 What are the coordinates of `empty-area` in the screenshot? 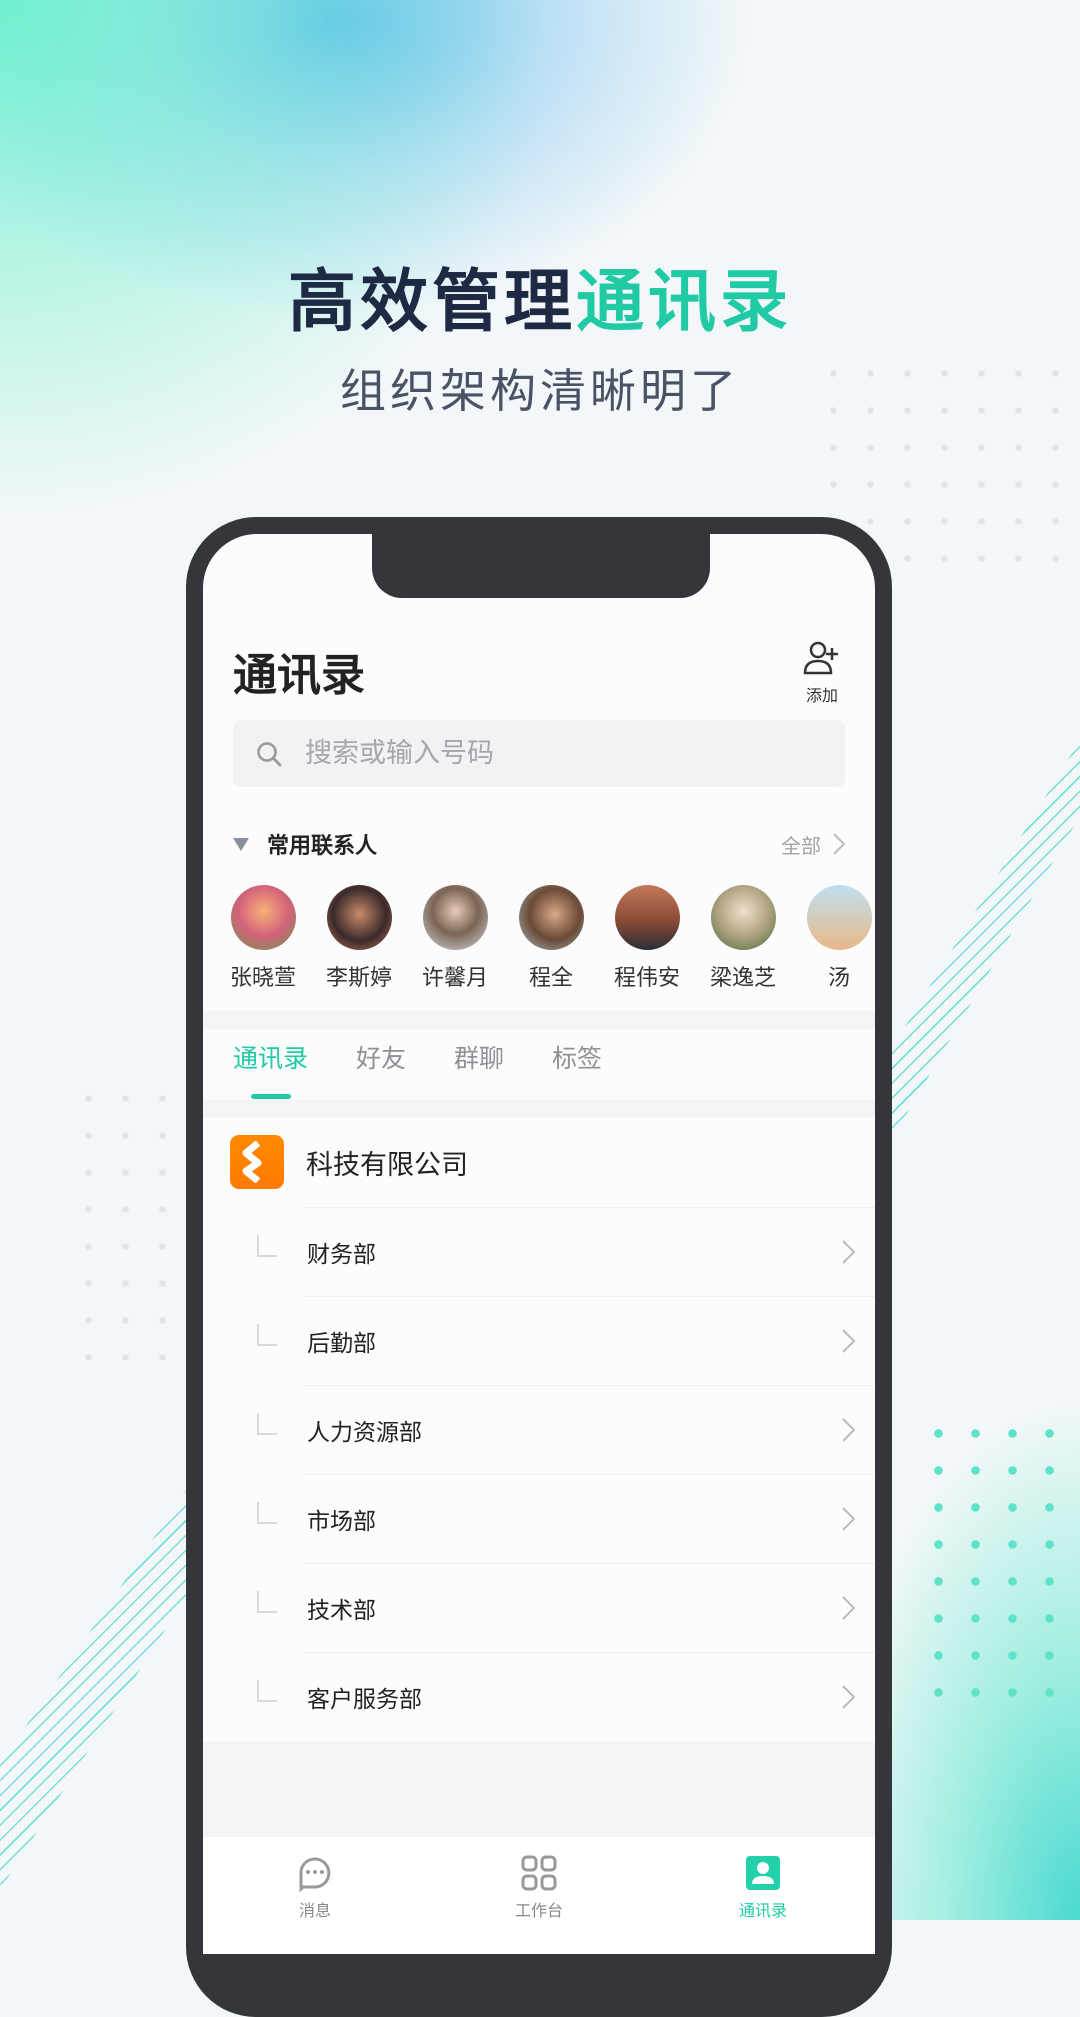 It's located at (539, 1789).